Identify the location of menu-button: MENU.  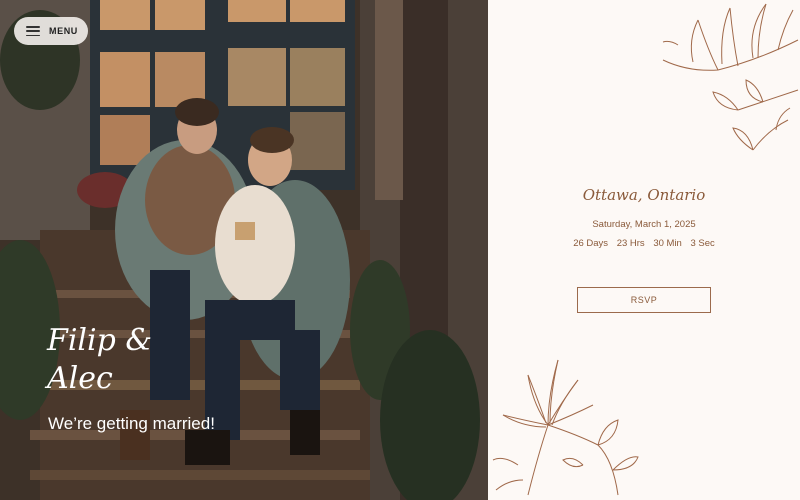
(51, 31).